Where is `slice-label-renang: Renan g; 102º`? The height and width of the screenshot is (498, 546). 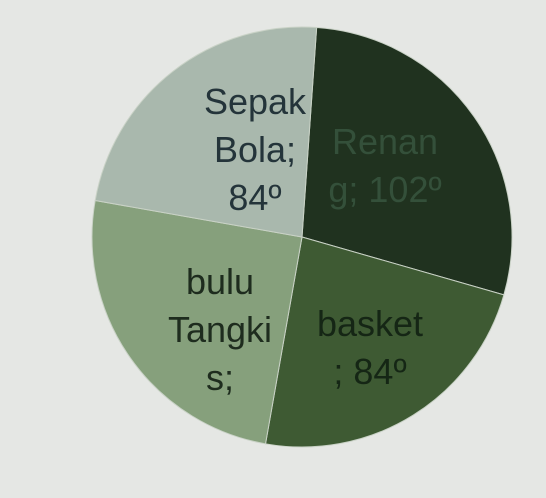 slice-label-renang: Renan g; 102º is located at coordinates (385, 165).